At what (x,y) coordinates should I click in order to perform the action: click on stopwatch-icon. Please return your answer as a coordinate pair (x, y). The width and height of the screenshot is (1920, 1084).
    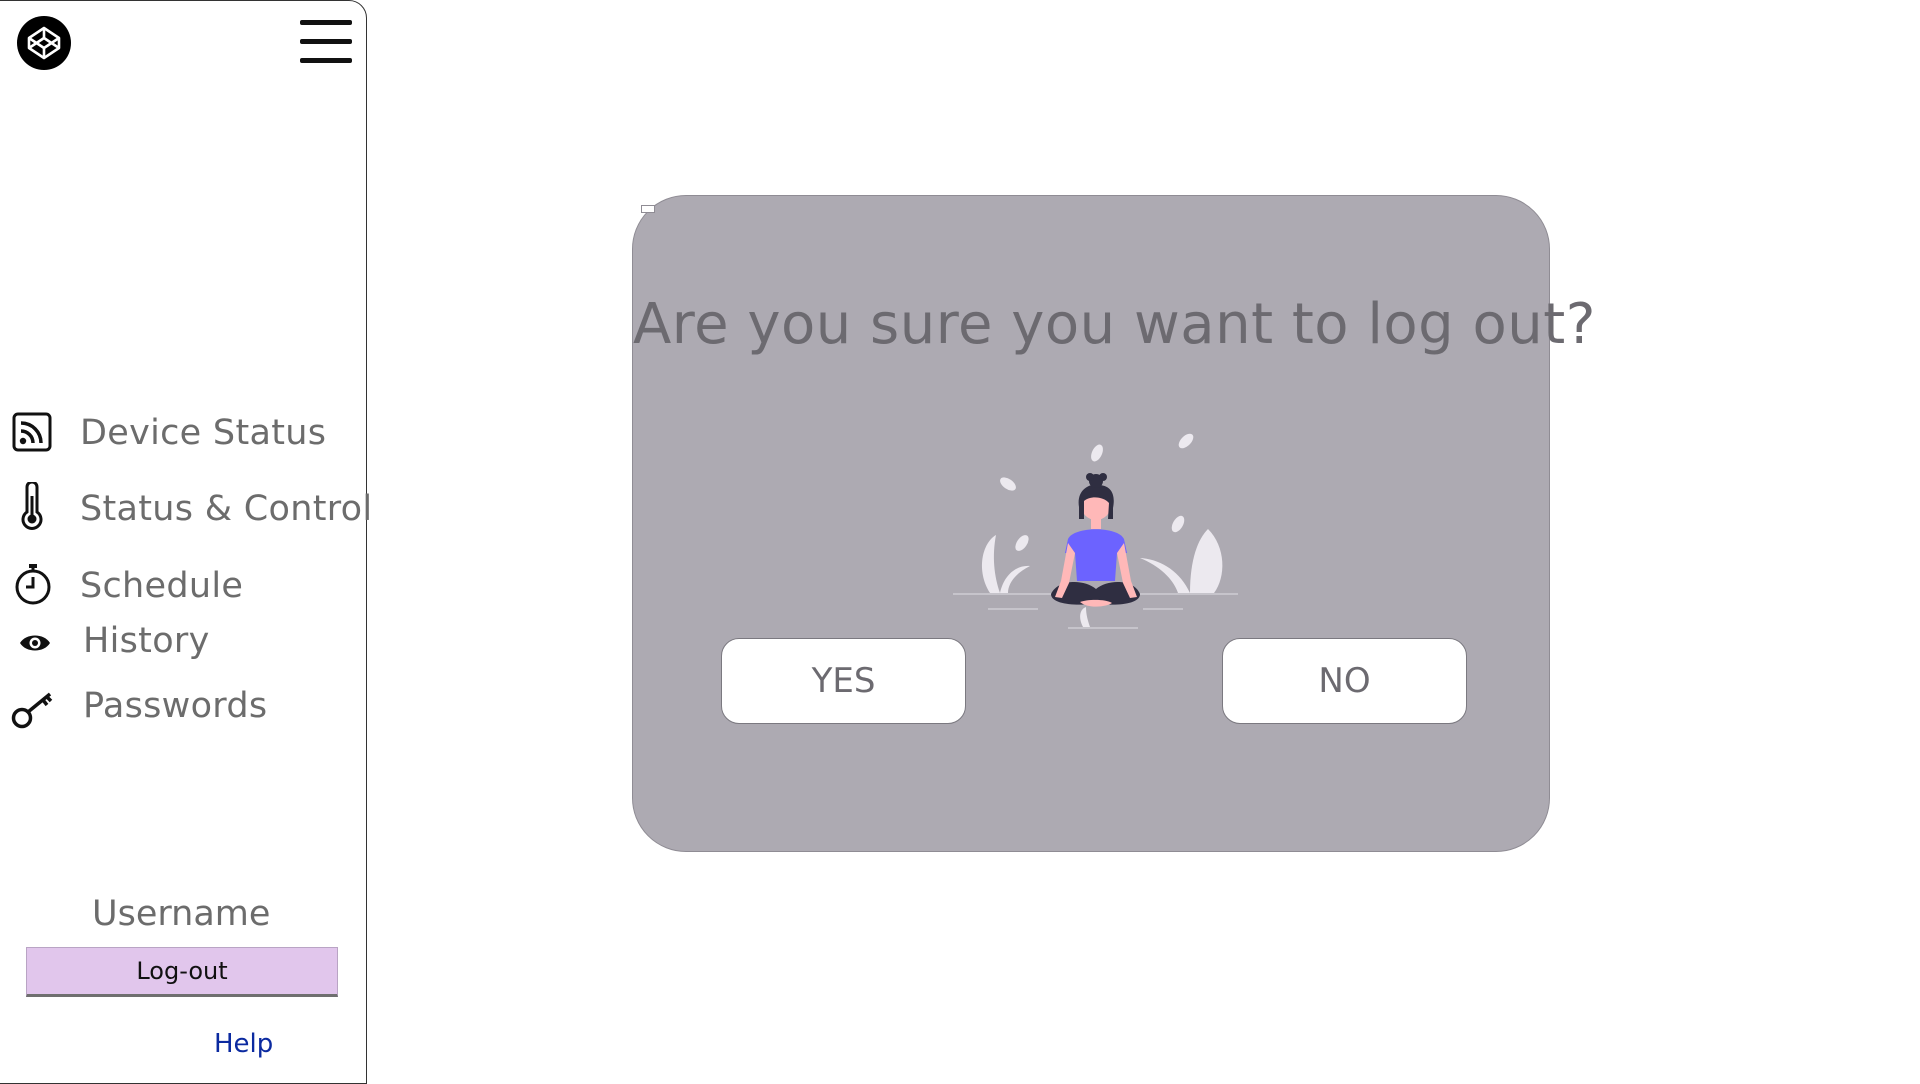
    Looking at the image, I should click on (33, 586).